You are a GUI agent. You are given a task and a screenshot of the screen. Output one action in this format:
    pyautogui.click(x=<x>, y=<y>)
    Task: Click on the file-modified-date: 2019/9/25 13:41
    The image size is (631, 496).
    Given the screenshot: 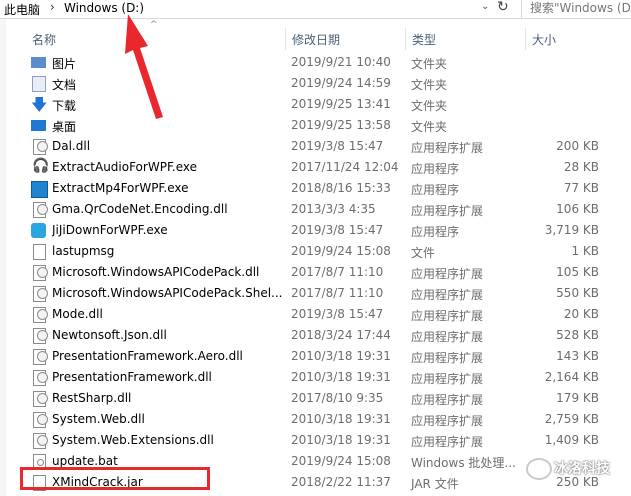 What is the action you would take?
    pyautogui.click(x=341, y=104)
    